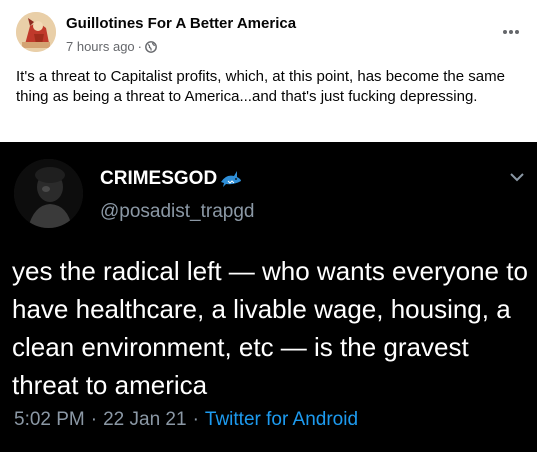 The height and width of the screenshot is (452, 537). I want to click on page-name: Guillotines For A Better America, so click(181, 23).